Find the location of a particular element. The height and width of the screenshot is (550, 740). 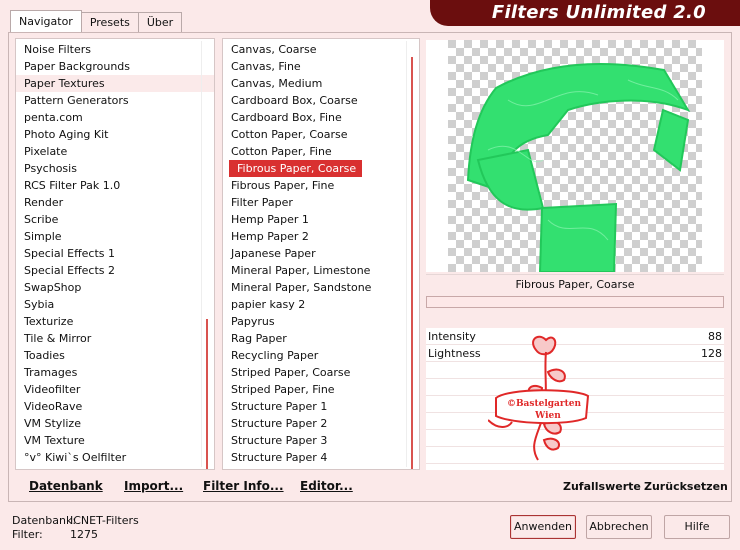

category-item: Videofilter is located at coordinates (115, 389).